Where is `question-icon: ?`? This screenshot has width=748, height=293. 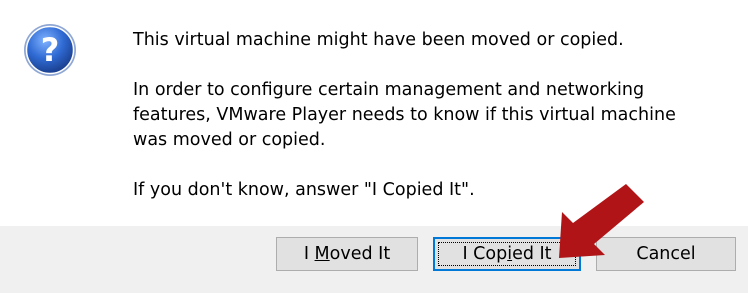 question-icon: ? is located at coordinates (50, 50).